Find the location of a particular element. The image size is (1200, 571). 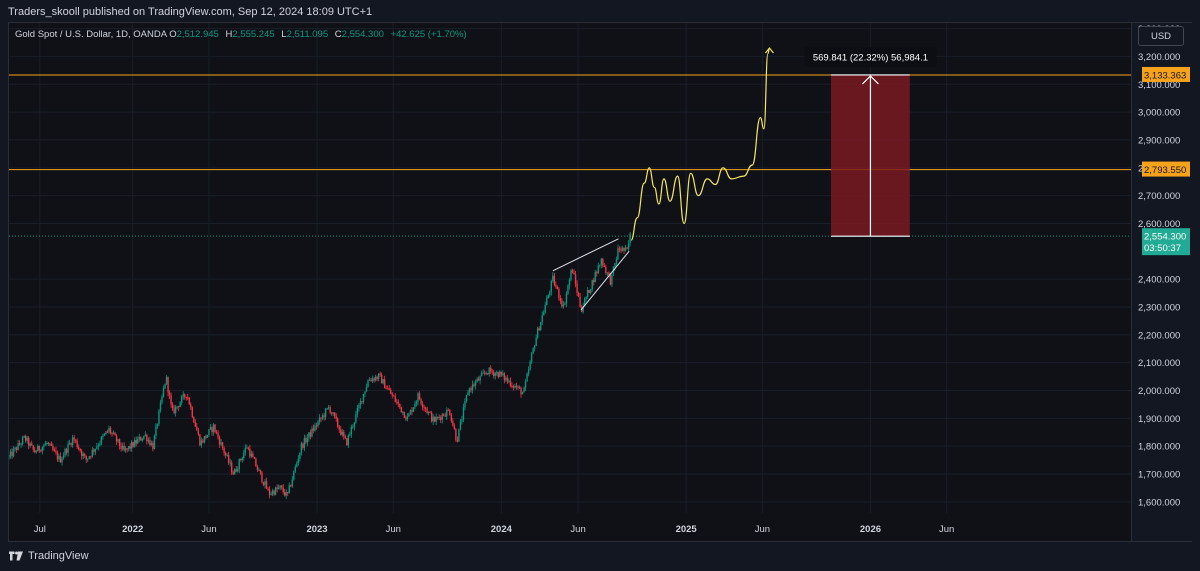

time-tick-label: Jun is located at coordinates (762, 529).